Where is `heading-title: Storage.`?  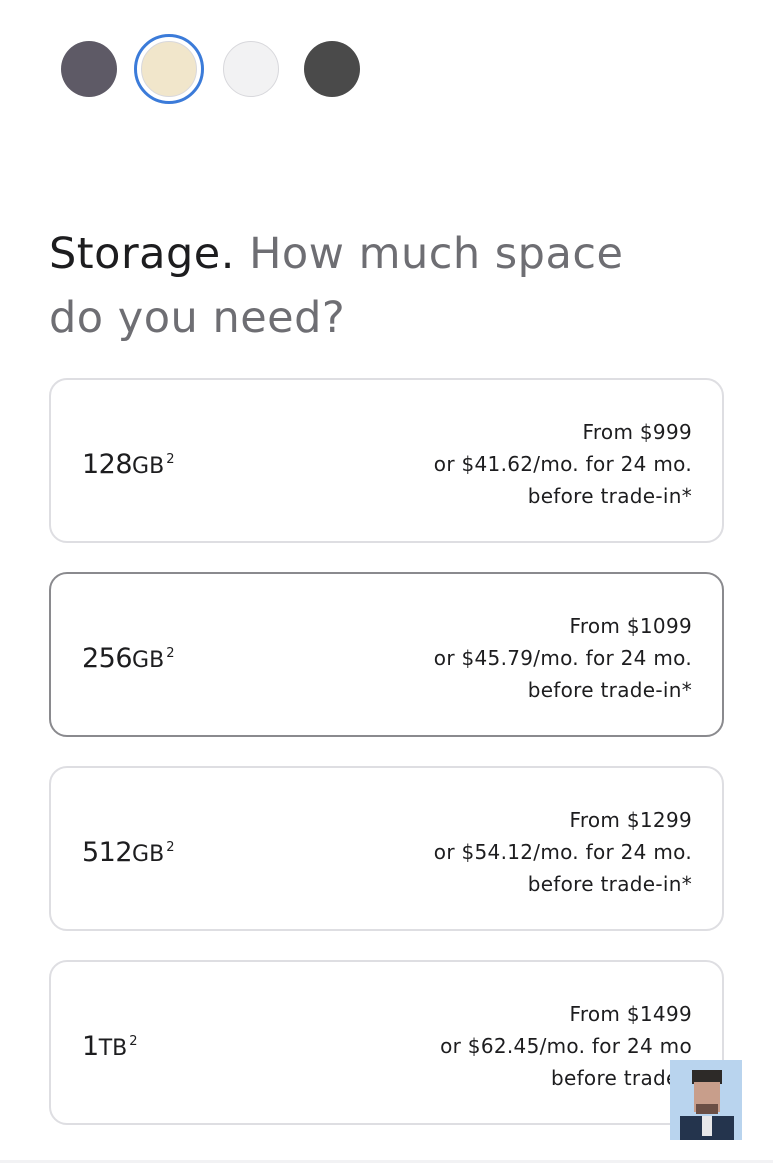 heading-title: Storage. is located at coordinates (142, 254).